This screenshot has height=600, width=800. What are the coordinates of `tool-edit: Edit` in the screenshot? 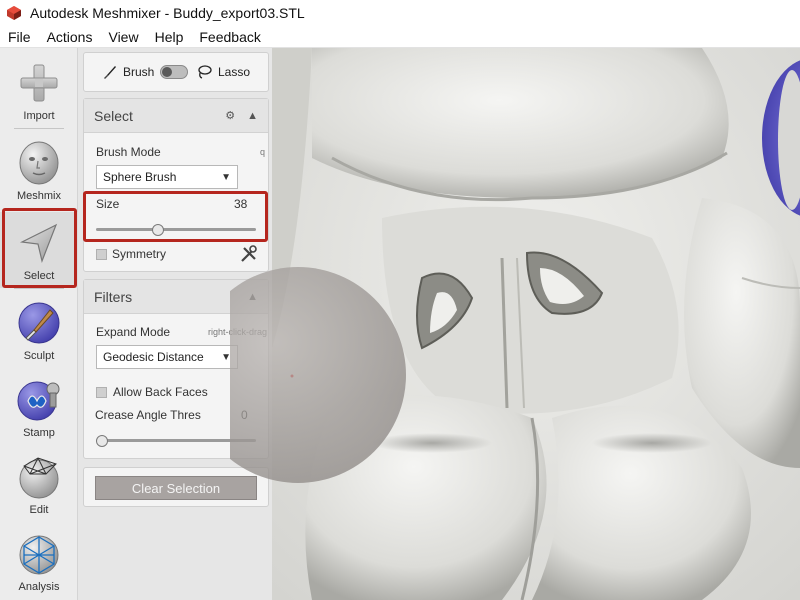 It's located at (39, 484).